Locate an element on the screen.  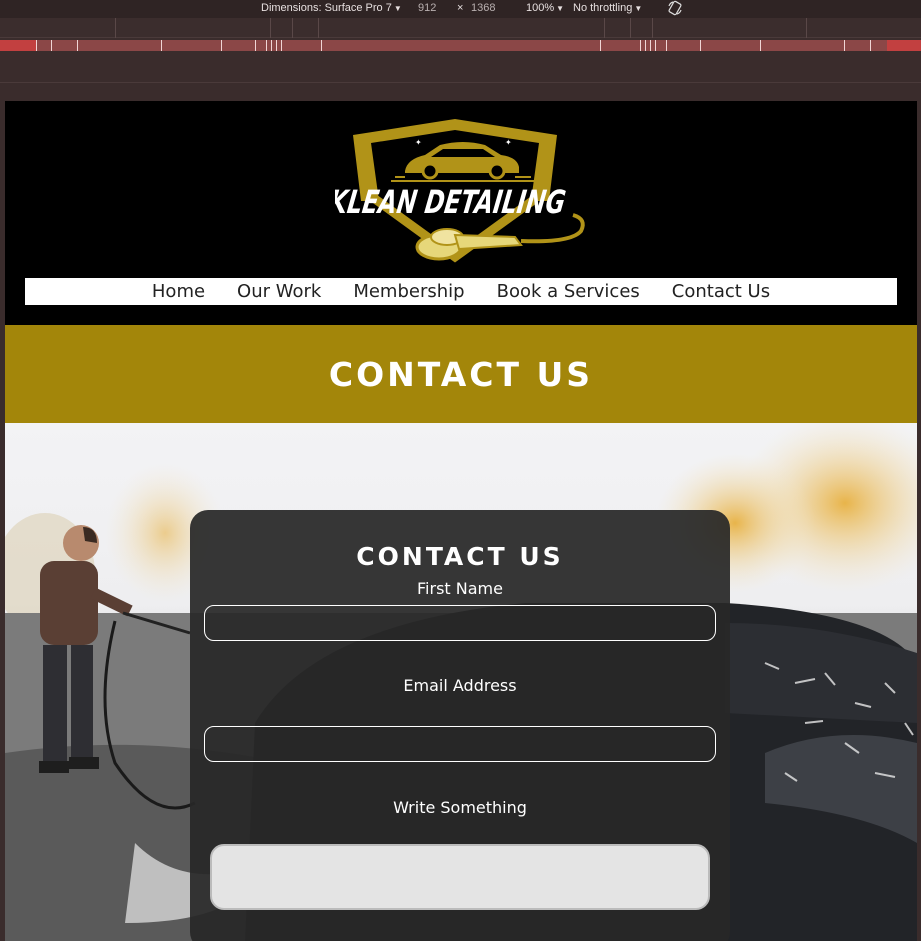
nav-link-membership: Membership is located at coordinates (408, 291).